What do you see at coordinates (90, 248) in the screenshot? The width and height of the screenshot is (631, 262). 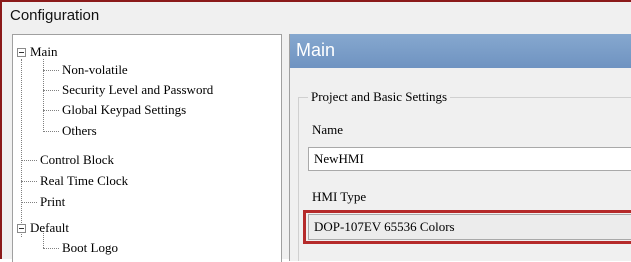 I see `tree-item-boot-logo: Boot Logo` at bounding box center [90, 248].